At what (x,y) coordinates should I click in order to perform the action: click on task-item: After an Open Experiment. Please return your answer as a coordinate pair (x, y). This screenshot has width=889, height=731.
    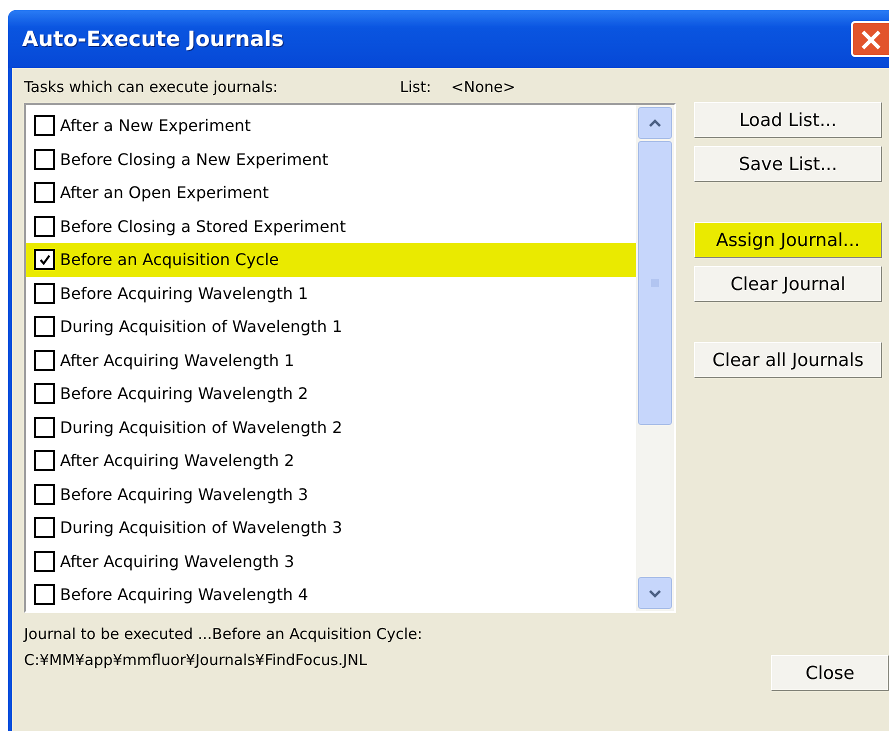
    Looking at the image, I should click on (331, 193).